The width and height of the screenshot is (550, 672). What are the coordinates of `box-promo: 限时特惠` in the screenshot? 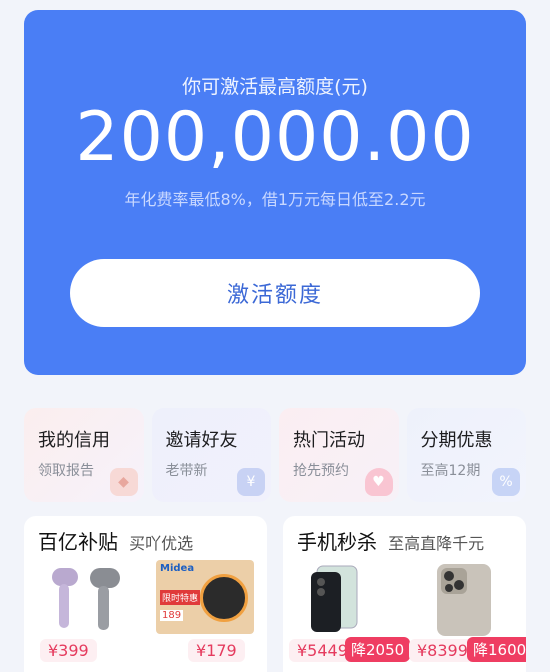 It's located at (180, 597).